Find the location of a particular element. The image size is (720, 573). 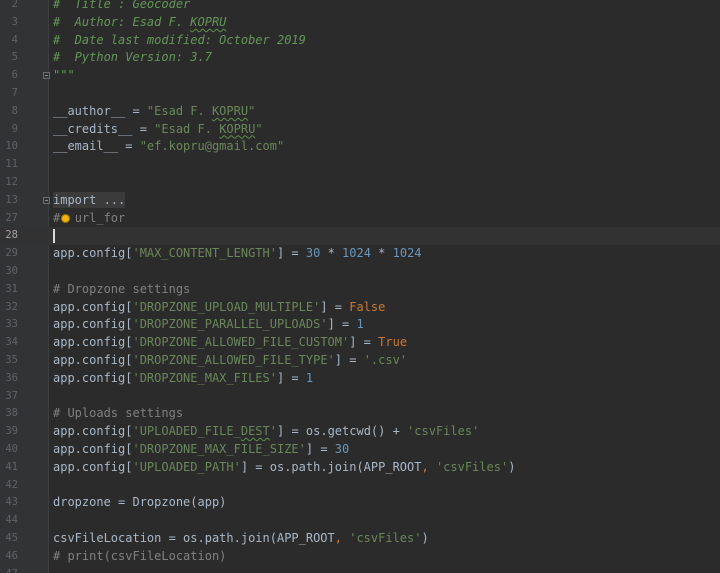

line-number: 37 is located at coordinates (11, 395).